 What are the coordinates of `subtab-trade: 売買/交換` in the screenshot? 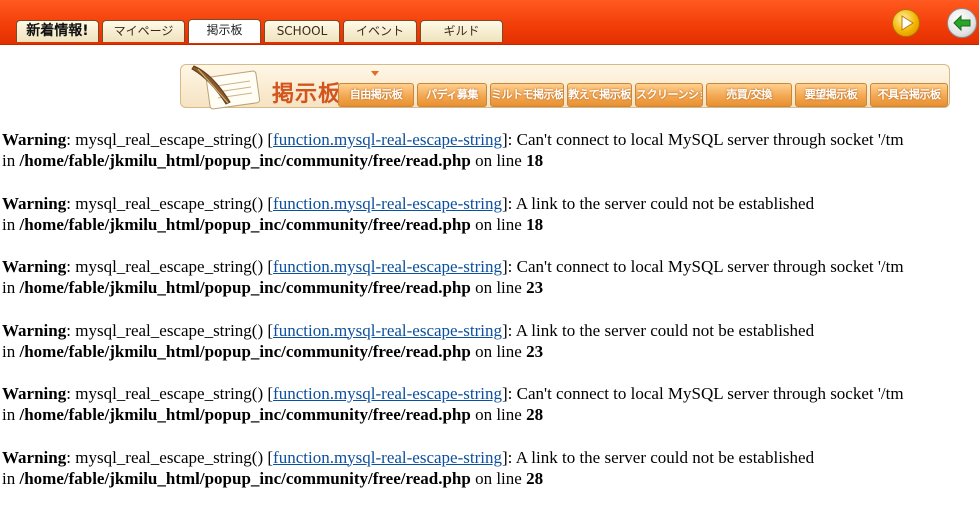 It's located at (749, 95).